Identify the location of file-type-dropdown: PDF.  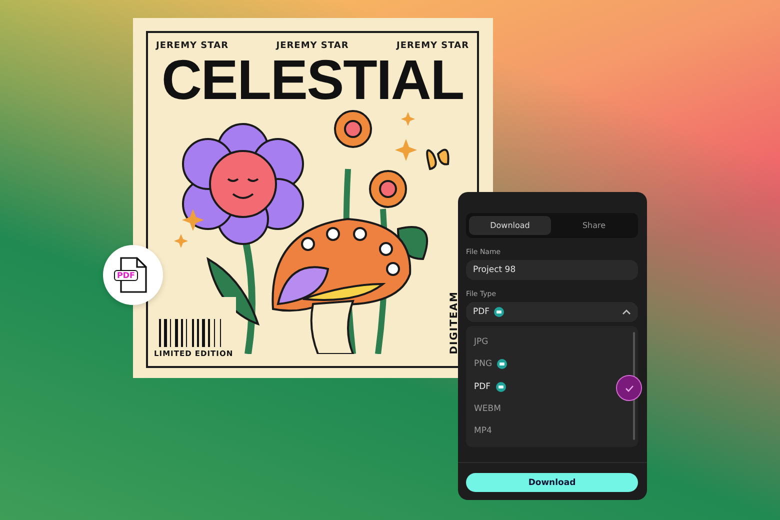
(552, 312).